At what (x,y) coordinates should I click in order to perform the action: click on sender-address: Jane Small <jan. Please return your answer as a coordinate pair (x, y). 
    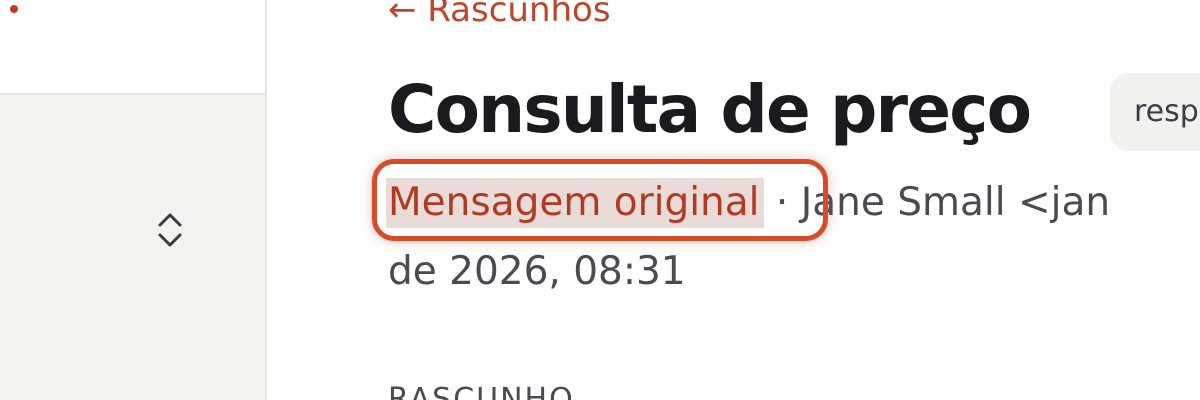
    Looking at the image, I should click on (955, 202).